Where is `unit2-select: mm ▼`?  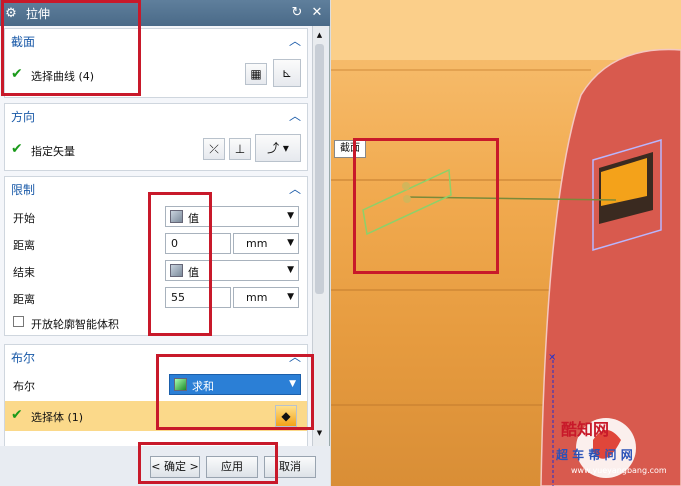 unit2-select: mm ▼ is located at coordinates (266, 297).